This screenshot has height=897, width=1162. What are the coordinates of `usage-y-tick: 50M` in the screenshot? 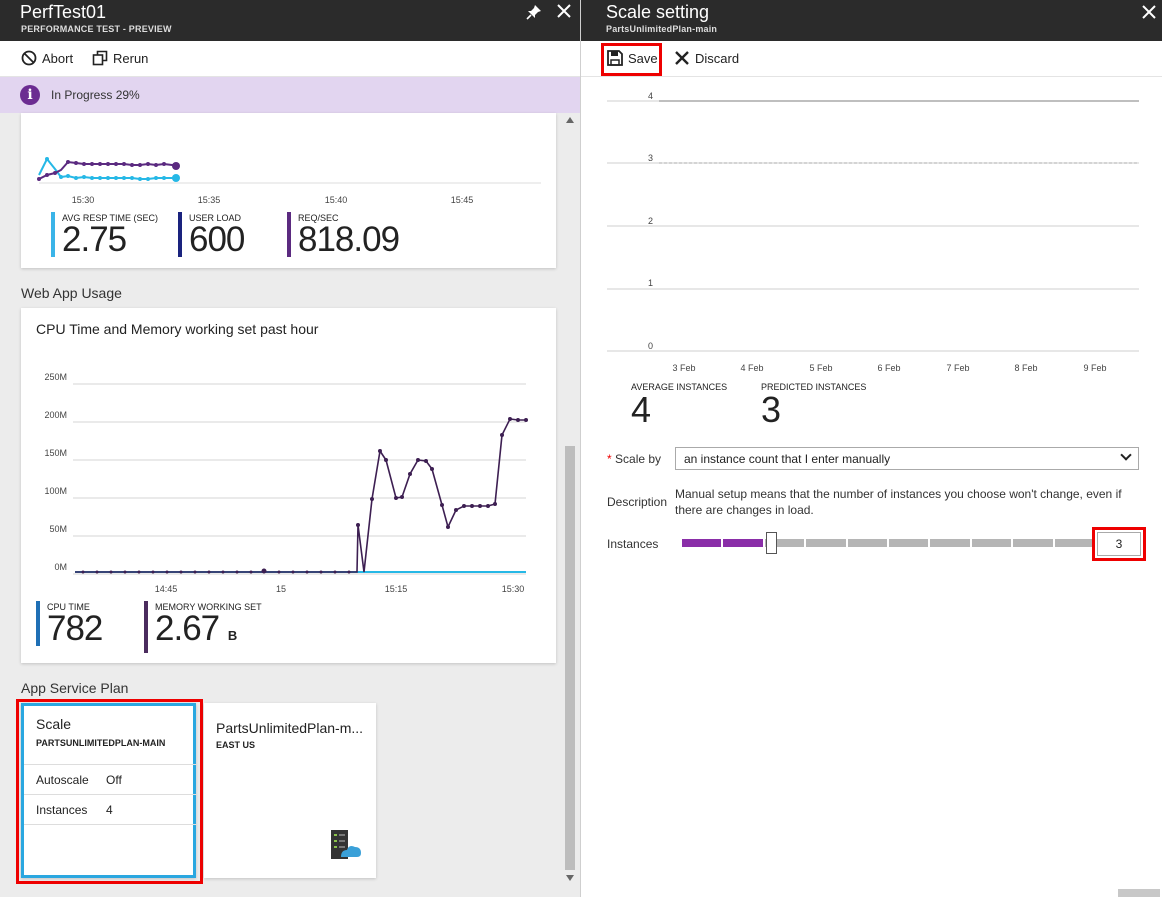 It's located at (58, 529).